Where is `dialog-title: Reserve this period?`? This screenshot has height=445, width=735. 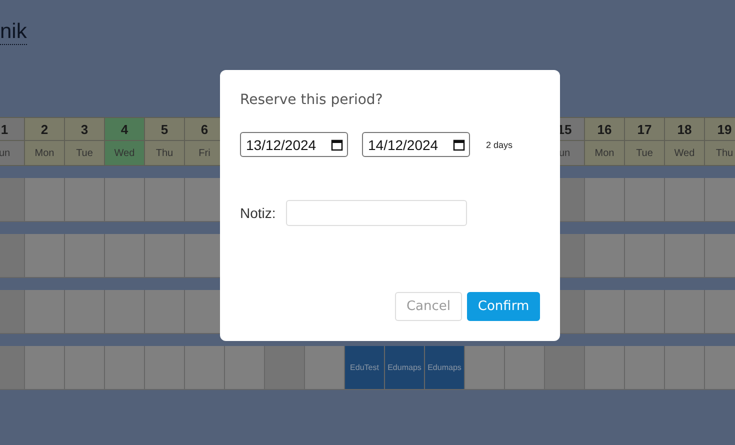
dialog-title: Reserve this period? is located at coordinates (312, 101).